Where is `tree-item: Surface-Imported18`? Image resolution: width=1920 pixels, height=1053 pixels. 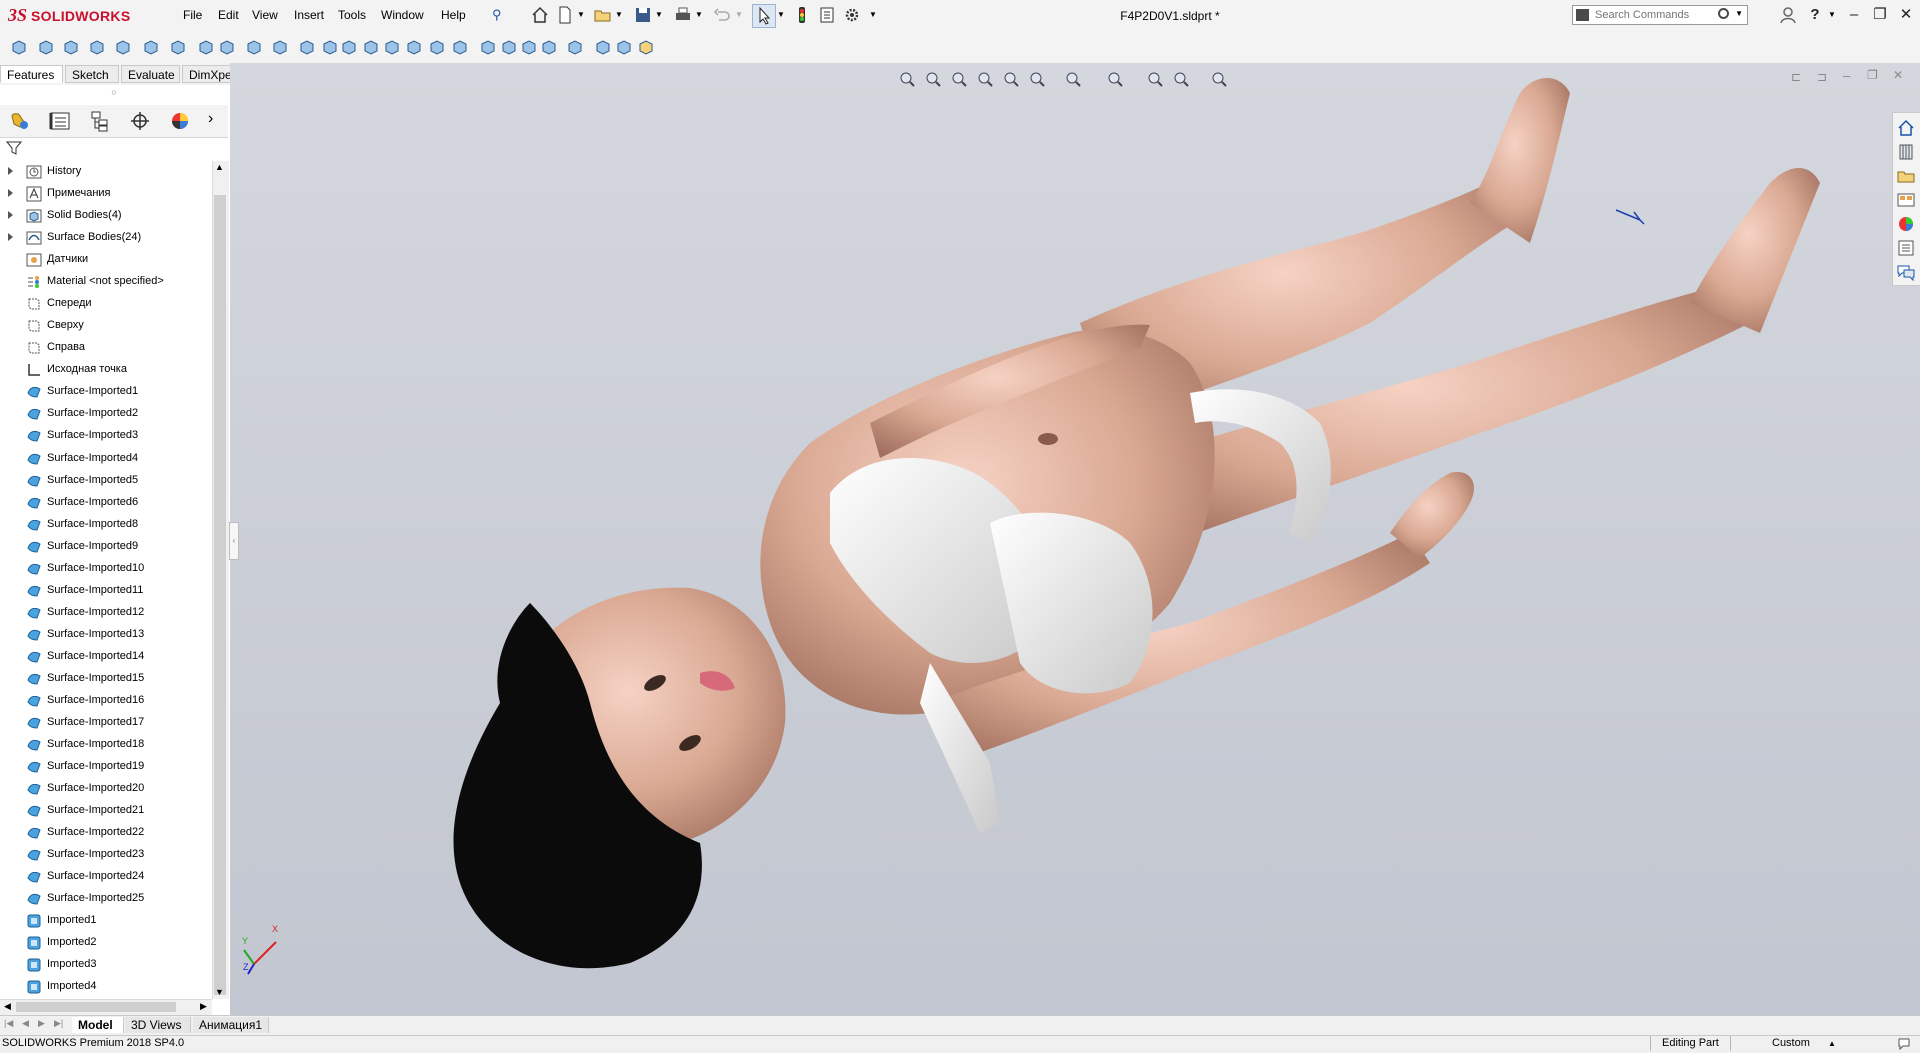 tree-item: Surface-Imported18 is located at coordinates (106, 745).